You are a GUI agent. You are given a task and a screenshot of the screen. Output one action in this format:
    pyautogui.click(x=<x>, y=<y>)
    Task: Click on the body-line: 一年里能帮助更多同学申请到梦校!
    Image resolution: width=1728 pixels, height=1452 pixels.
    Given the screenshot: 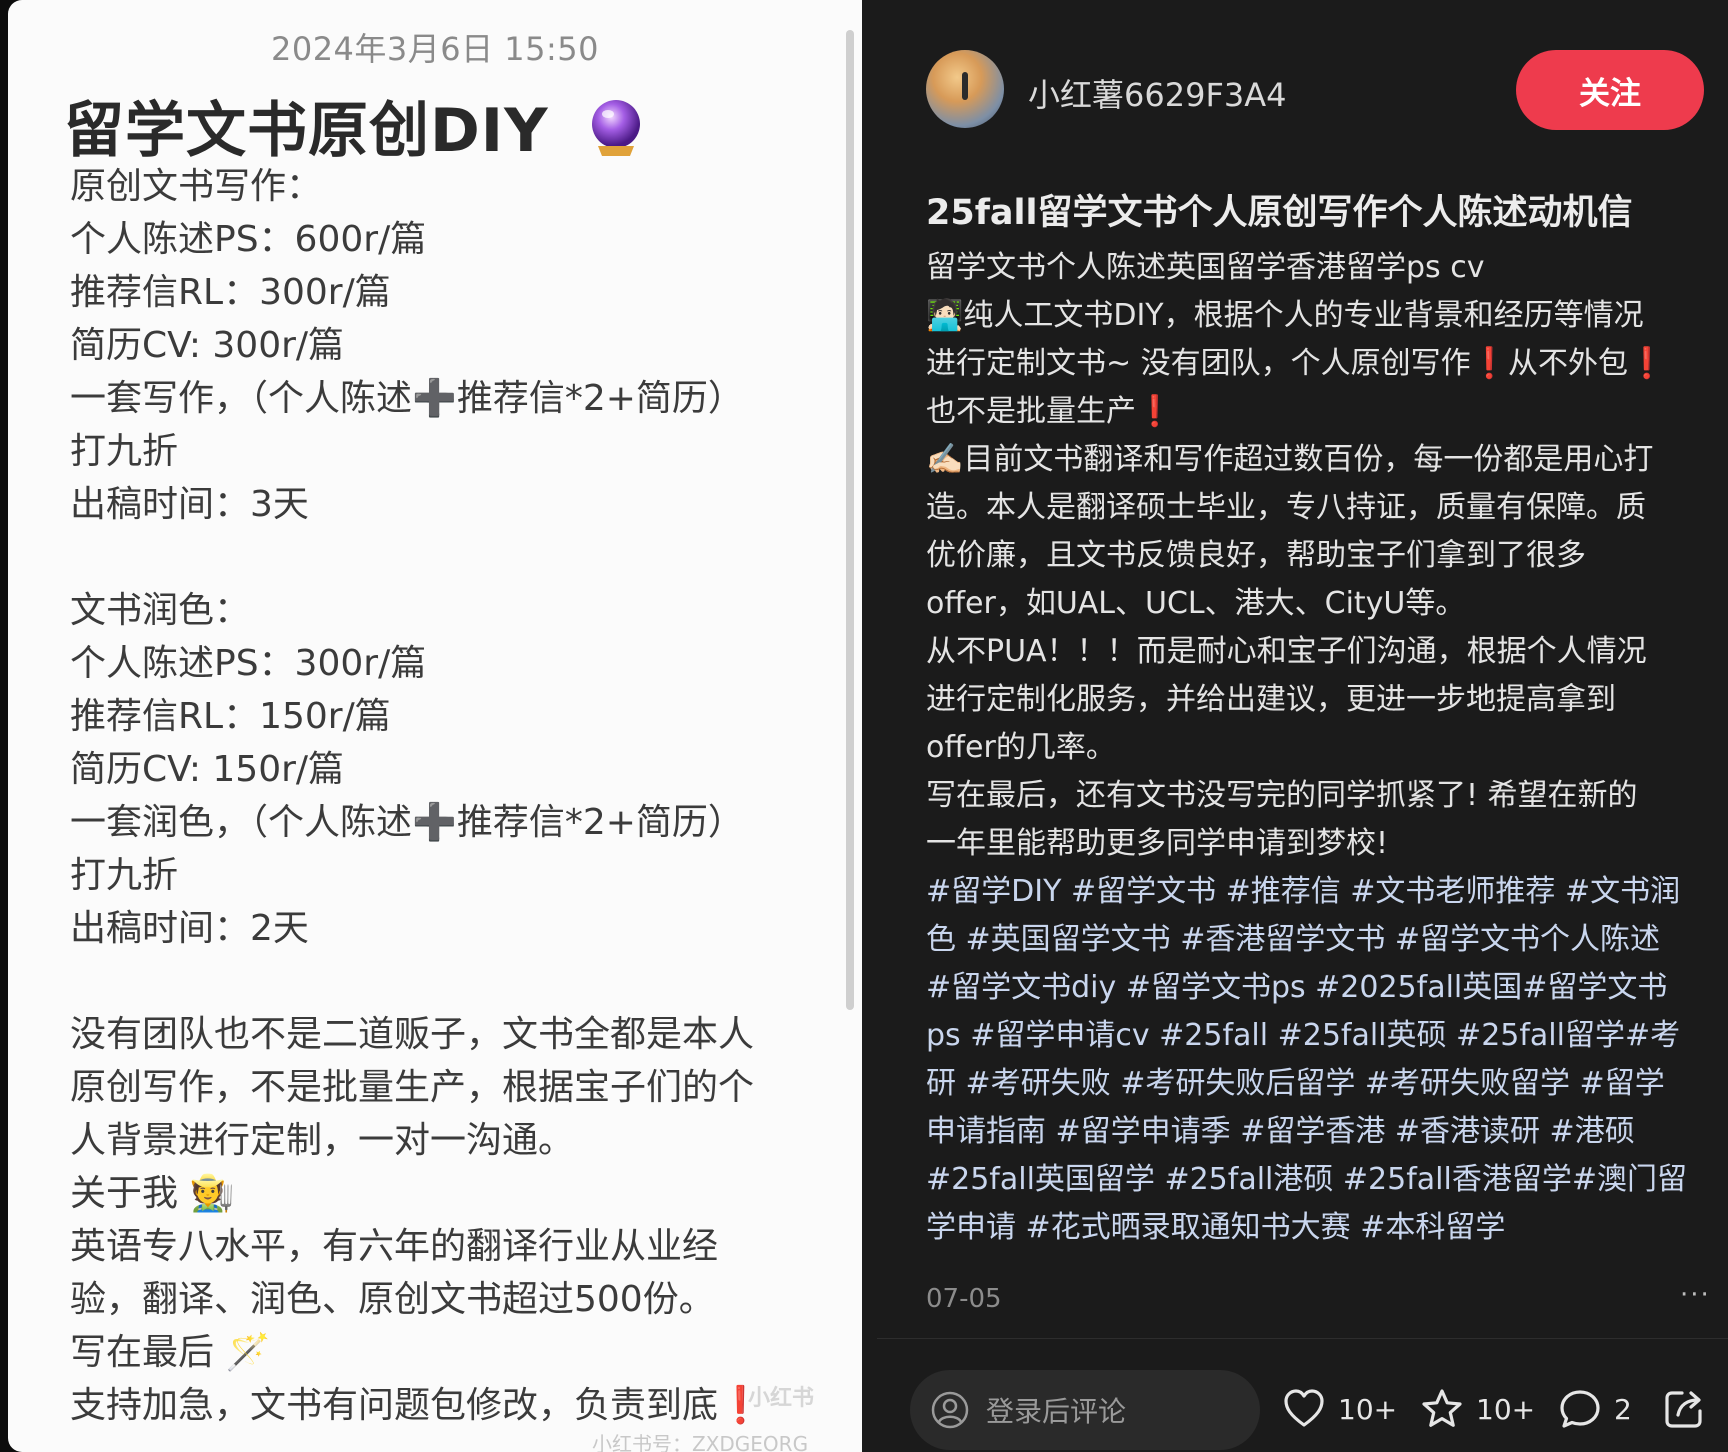 What is the action you would take?
    pyautogui.click(x=1157, y=843)
    